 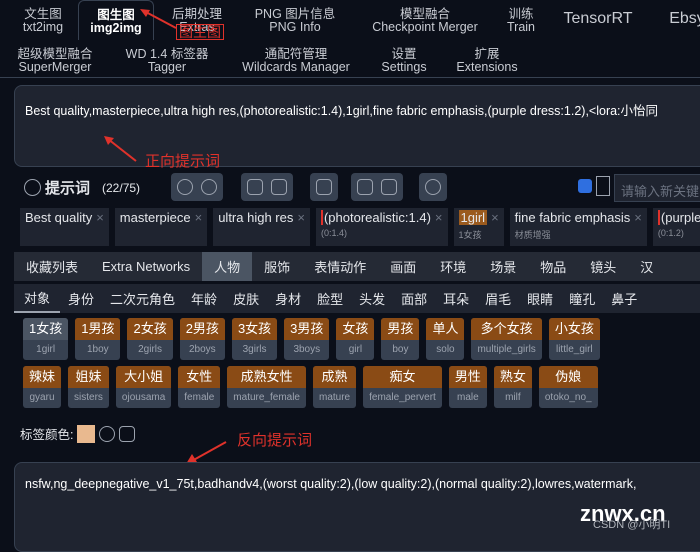 What do you see at coordinates (487, 61) in the screenshot?
I see `tab-extensions: 扩展 Extensions` at bounding box center [487, 61].